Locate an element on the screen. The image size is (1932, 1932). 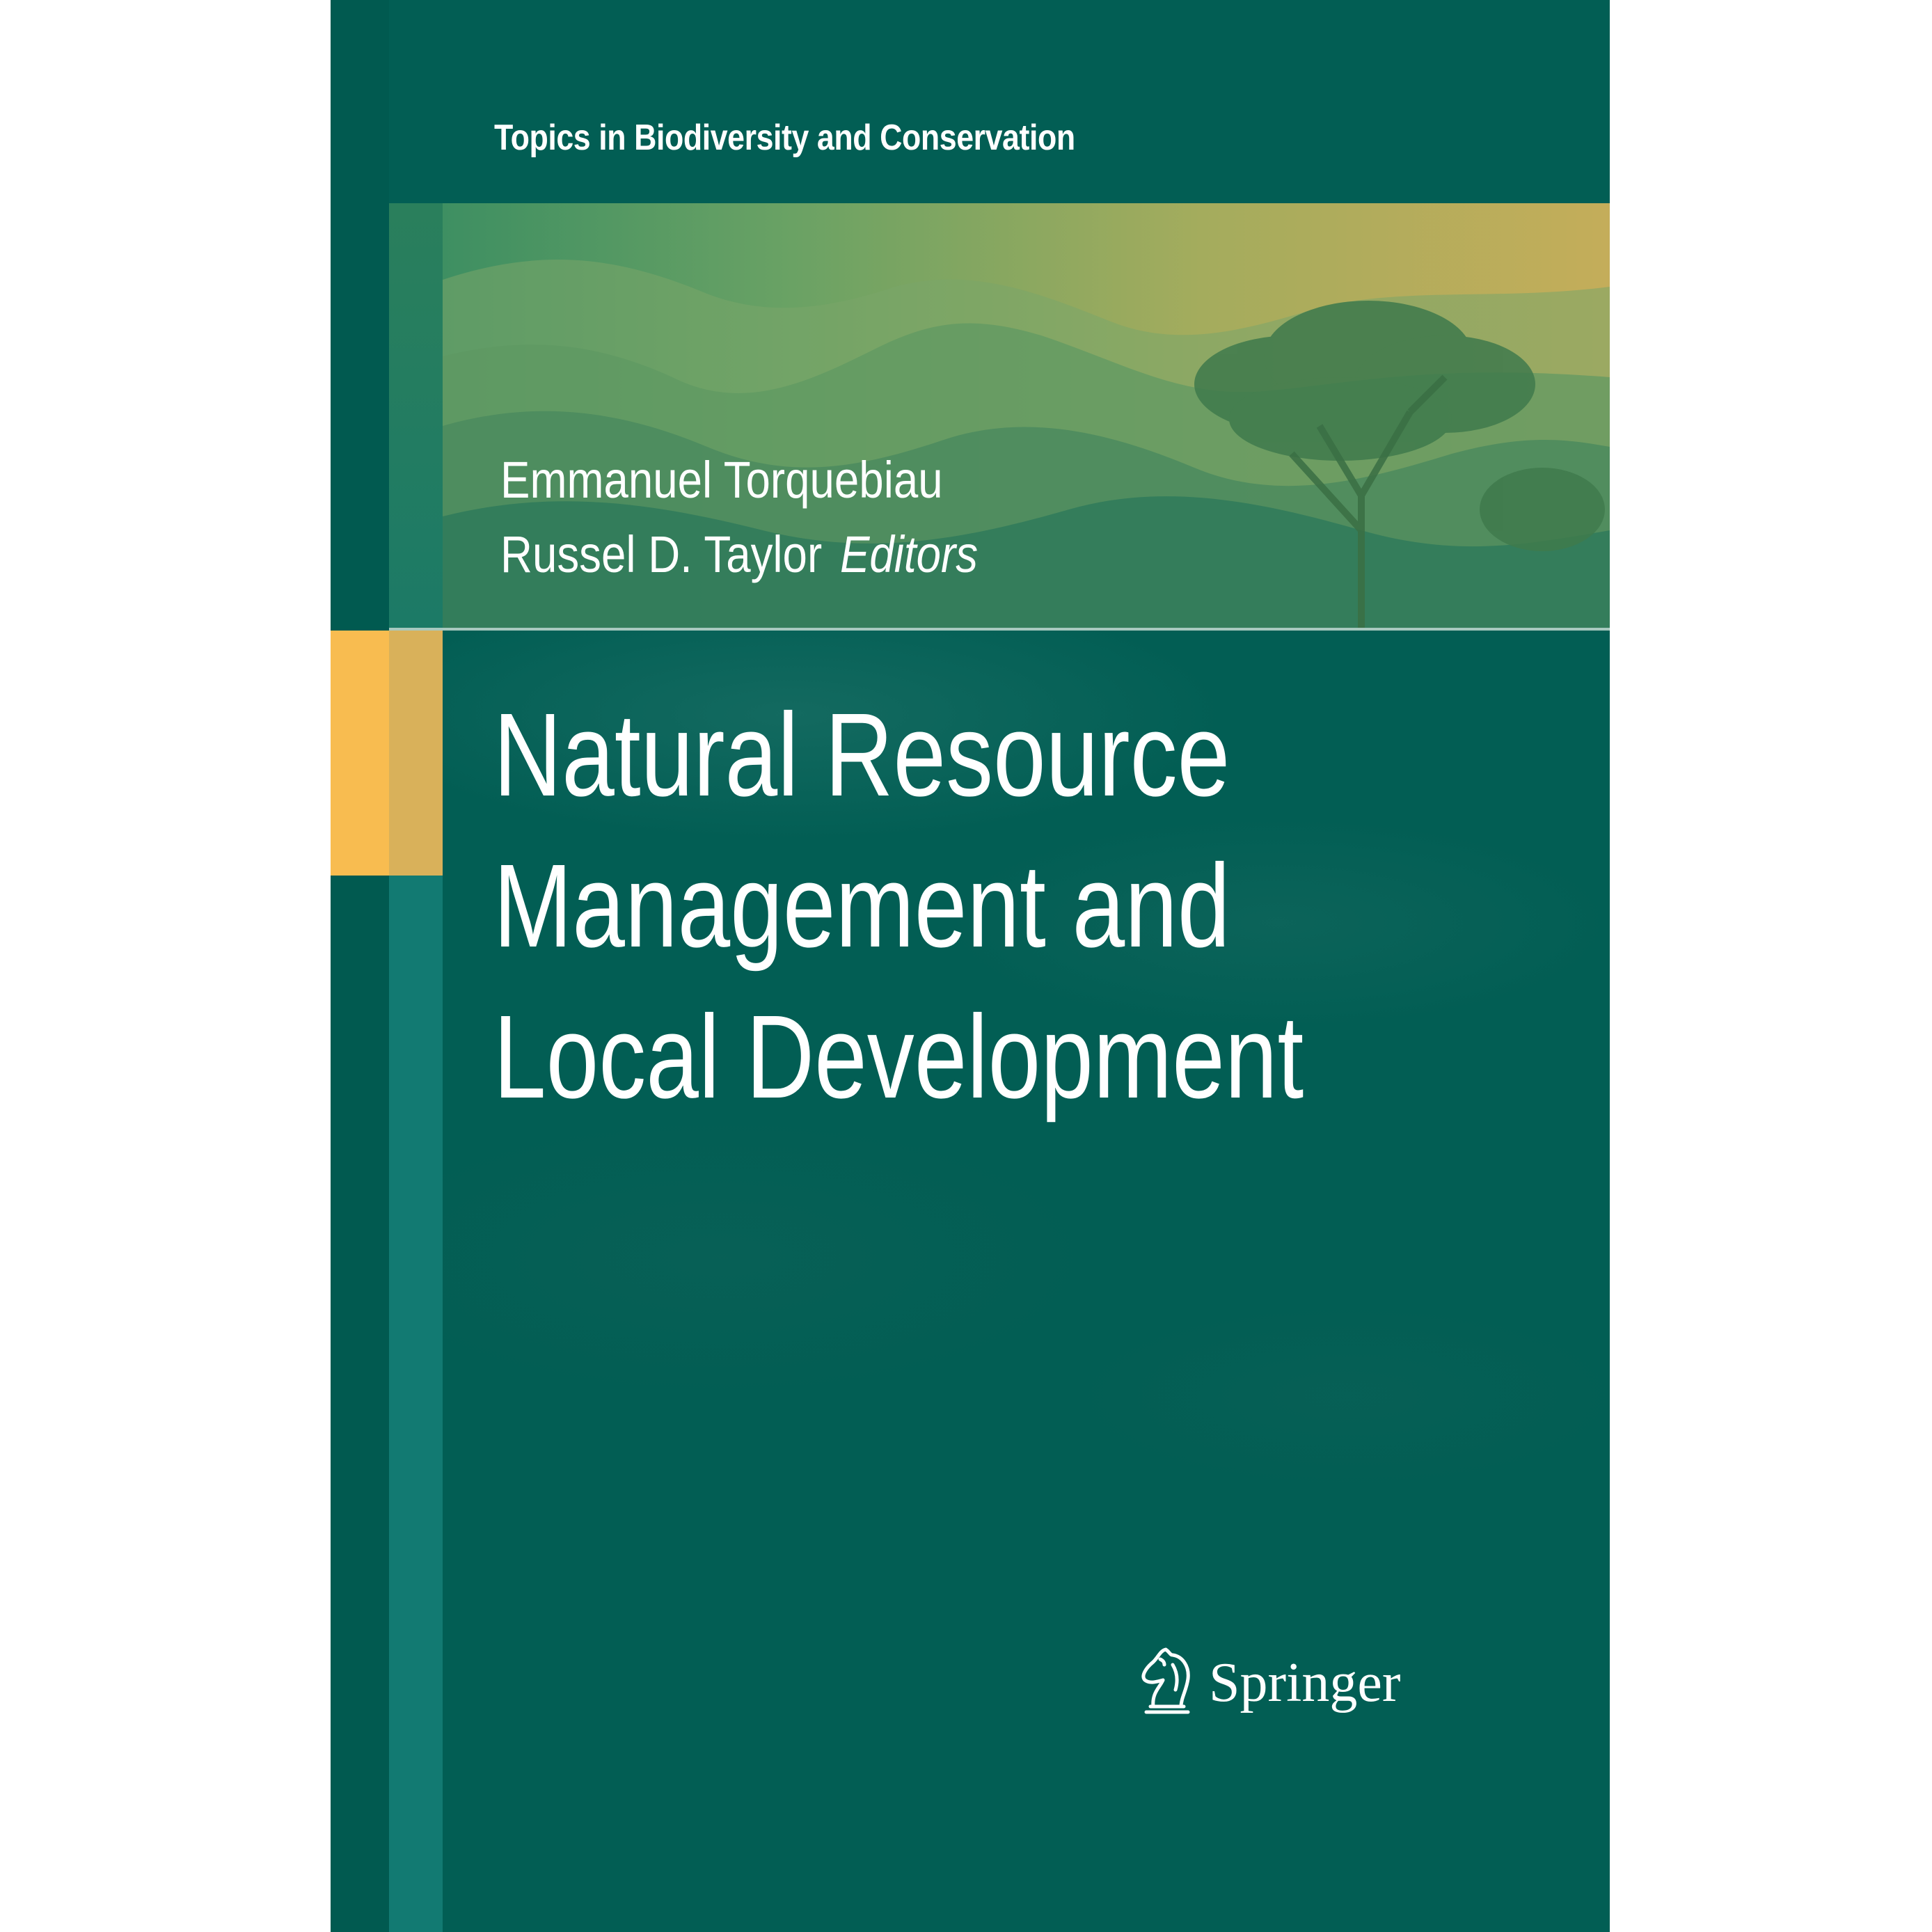
cover-inner-strip-photo is located at coordinates (416, 416).